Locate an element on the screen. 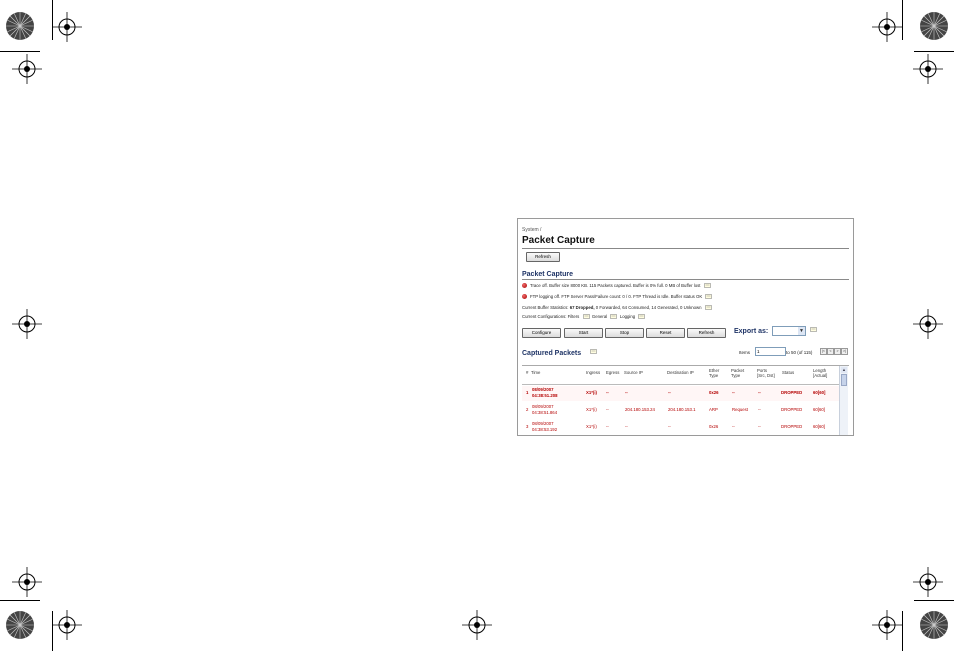 This screenshot has height=651, width=954. row-1-status: DROPPED is located at coordinates (791, 393).